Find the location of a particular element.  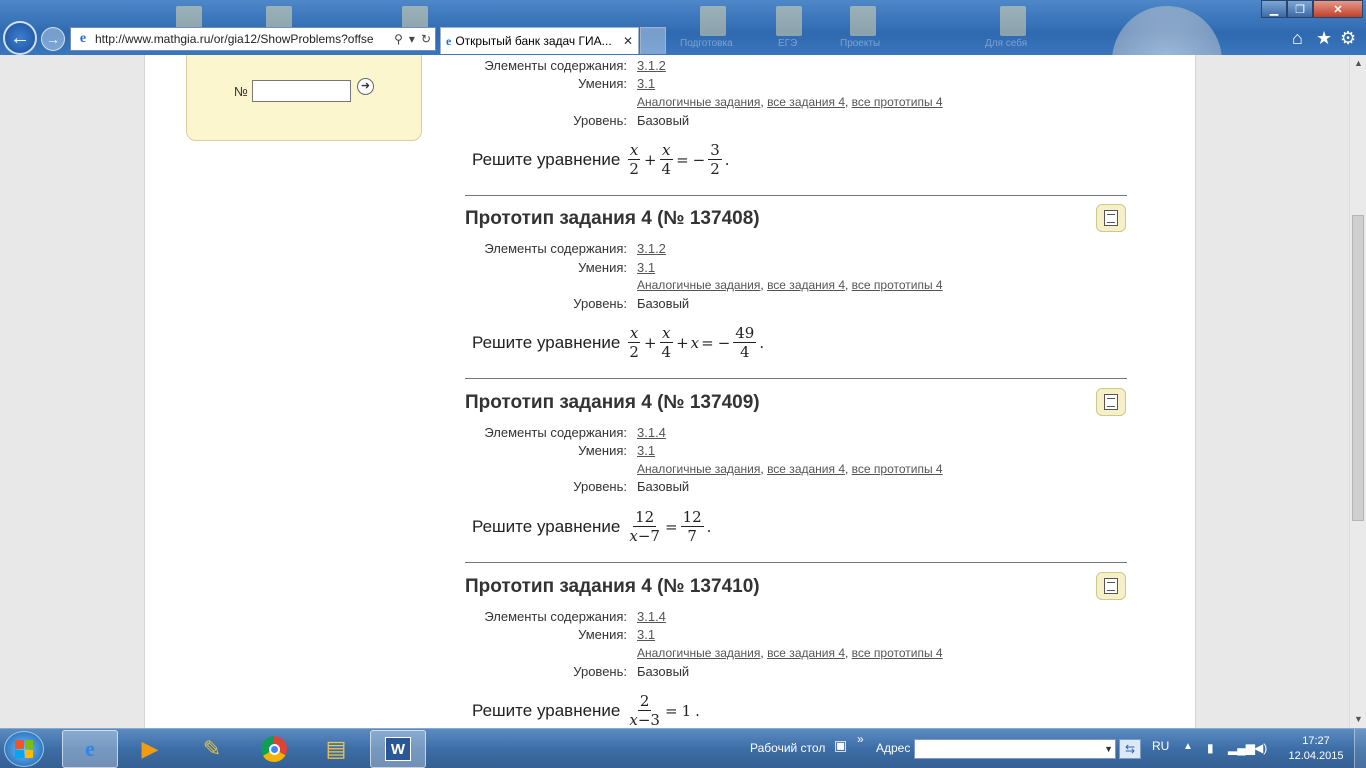

fraction: x2 is located at coordinates (634, 342).